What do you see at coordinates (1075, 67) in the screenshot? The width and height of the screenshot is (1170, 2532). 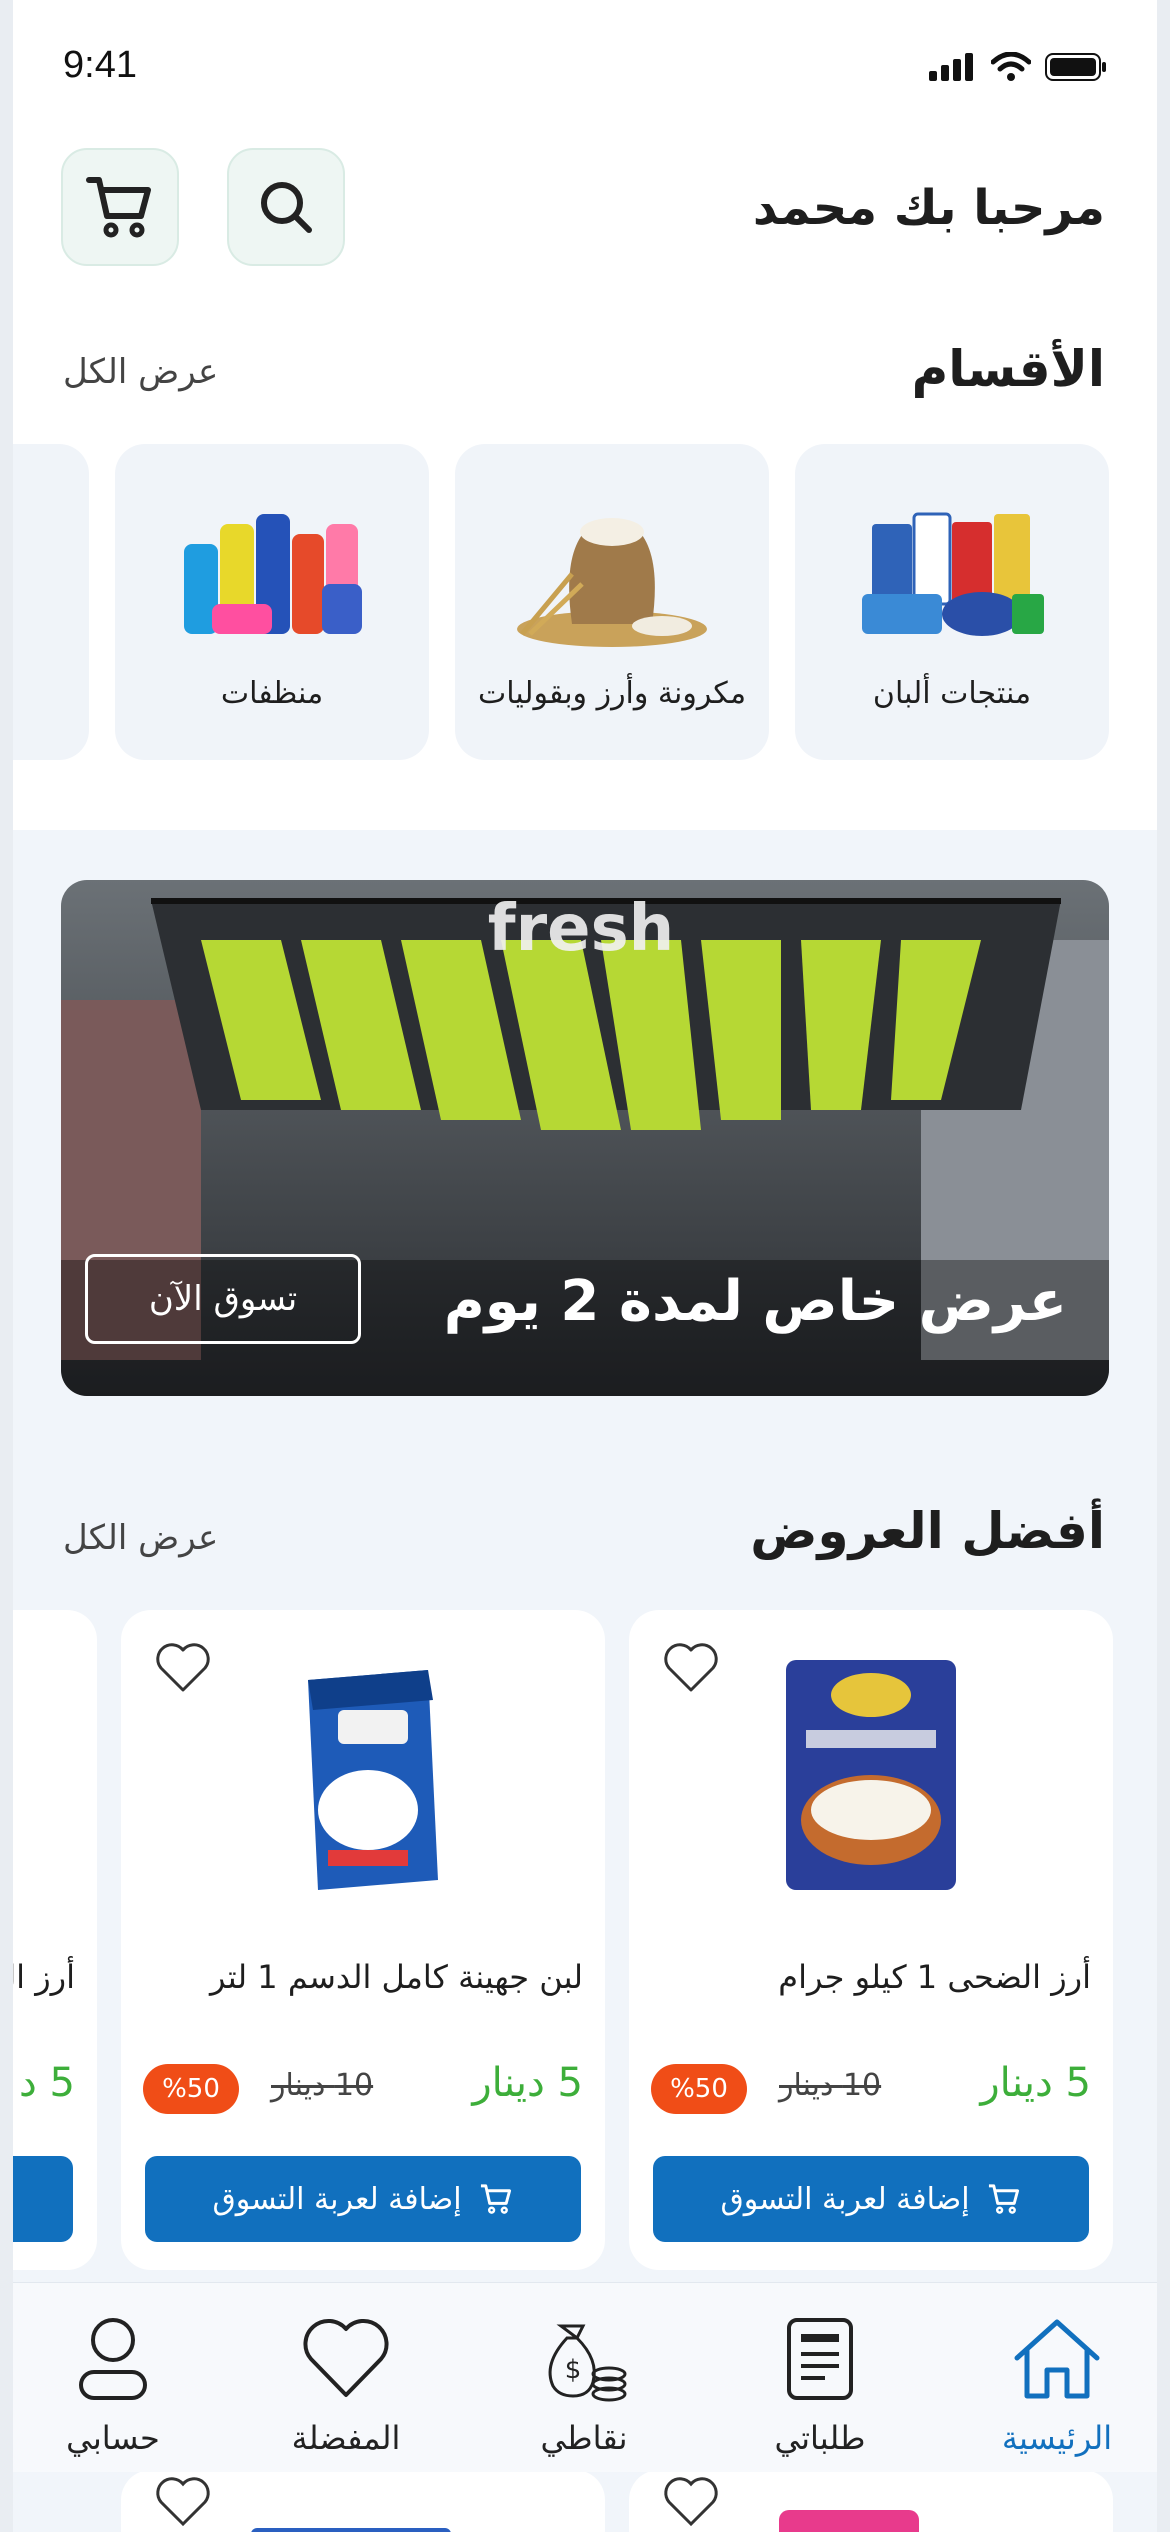 I see `battery-icon` at bounding box center [1075, 67].